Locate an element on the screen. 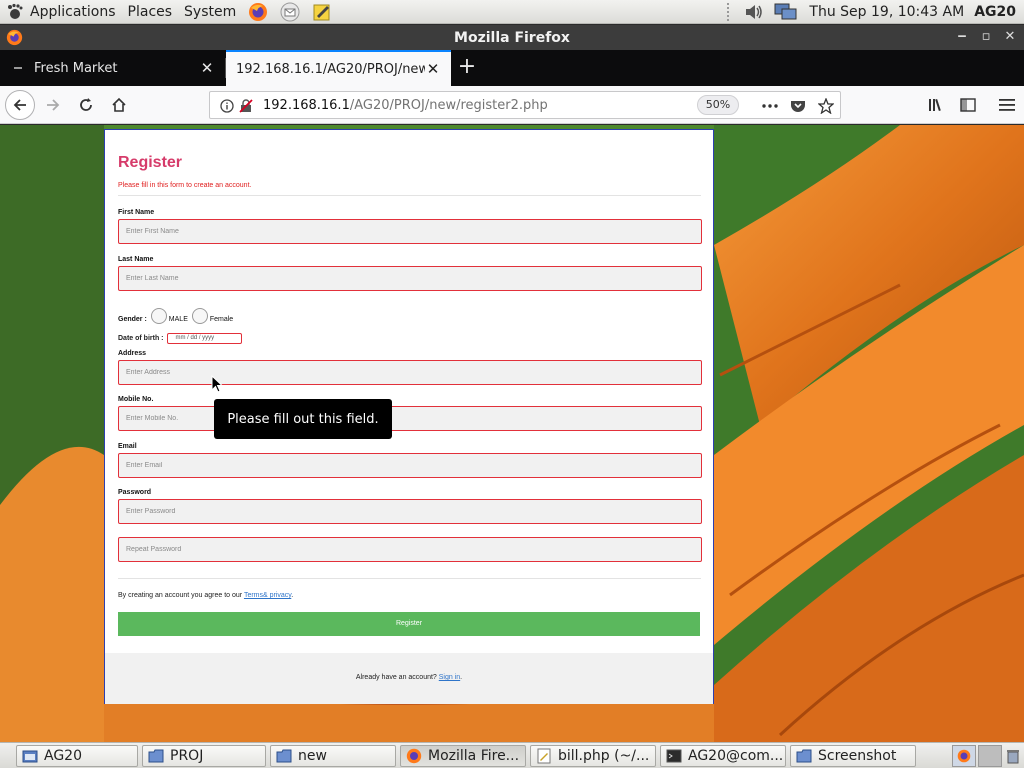 The image size is (1024, 768). system-menu-label: System is located at coordinates (210, 11).